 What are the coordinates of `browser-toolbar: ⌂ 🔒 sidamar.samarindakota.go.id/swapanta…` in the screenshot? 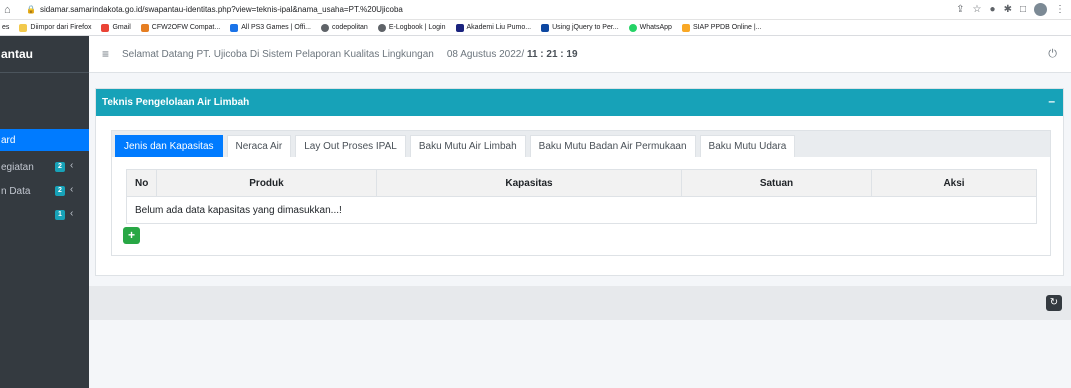 It's located at (535, 10).